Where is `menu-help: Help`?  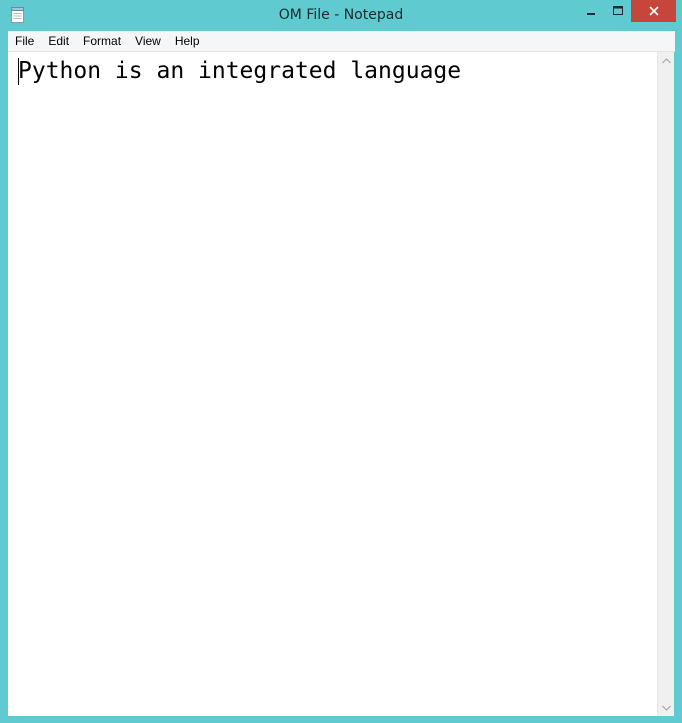 menu-help: Help is located at coordinates (187, 41).